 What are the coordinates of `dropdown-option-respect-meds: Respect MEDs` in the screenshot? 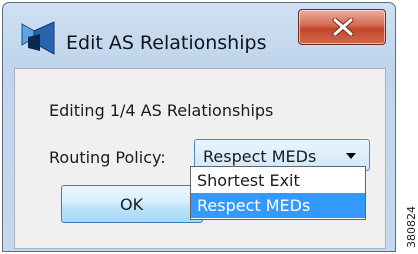 It's located at (278, 205).